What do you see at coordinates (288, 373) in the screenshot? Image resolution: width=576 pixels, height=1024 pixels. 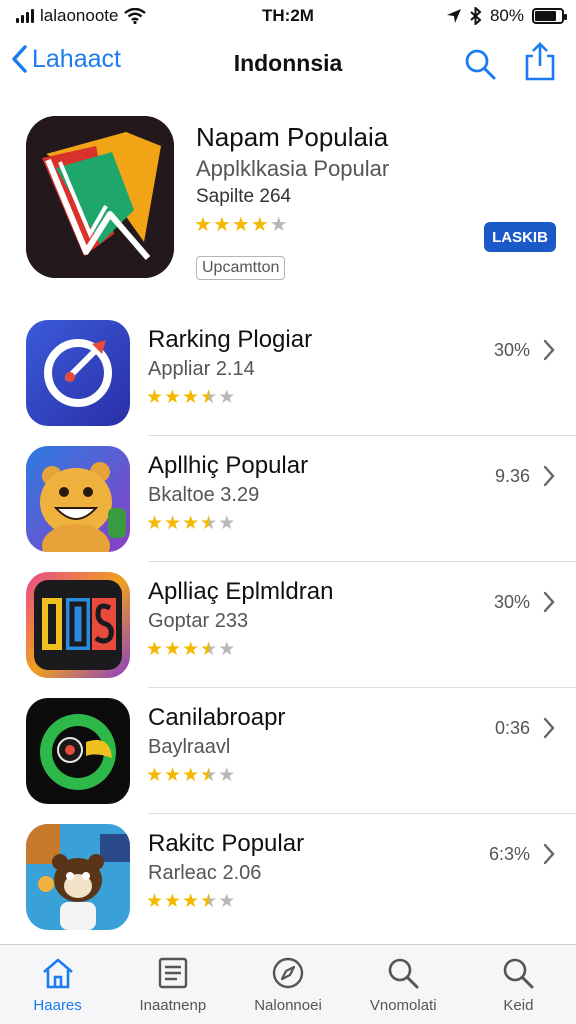 I see `list-item: Rarking Plogiar Appliar 2.14 ★★★★★ 30%` at bounding box center [288, 373].